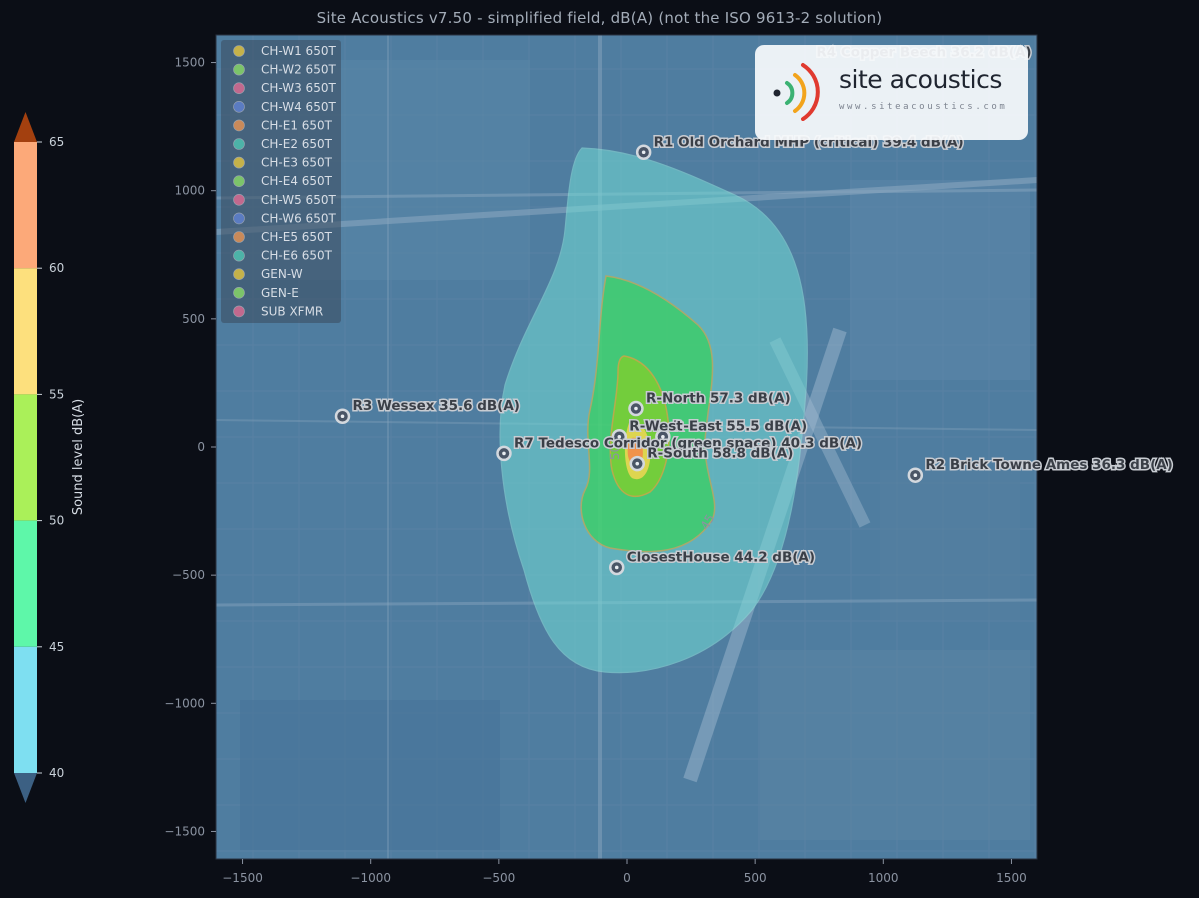 Image resolution: width=1199 pixels, height=898 pixels. Describe the element at coordinates (755, 878) in the screenshot. I see `x-tick-label: 500` at that location.